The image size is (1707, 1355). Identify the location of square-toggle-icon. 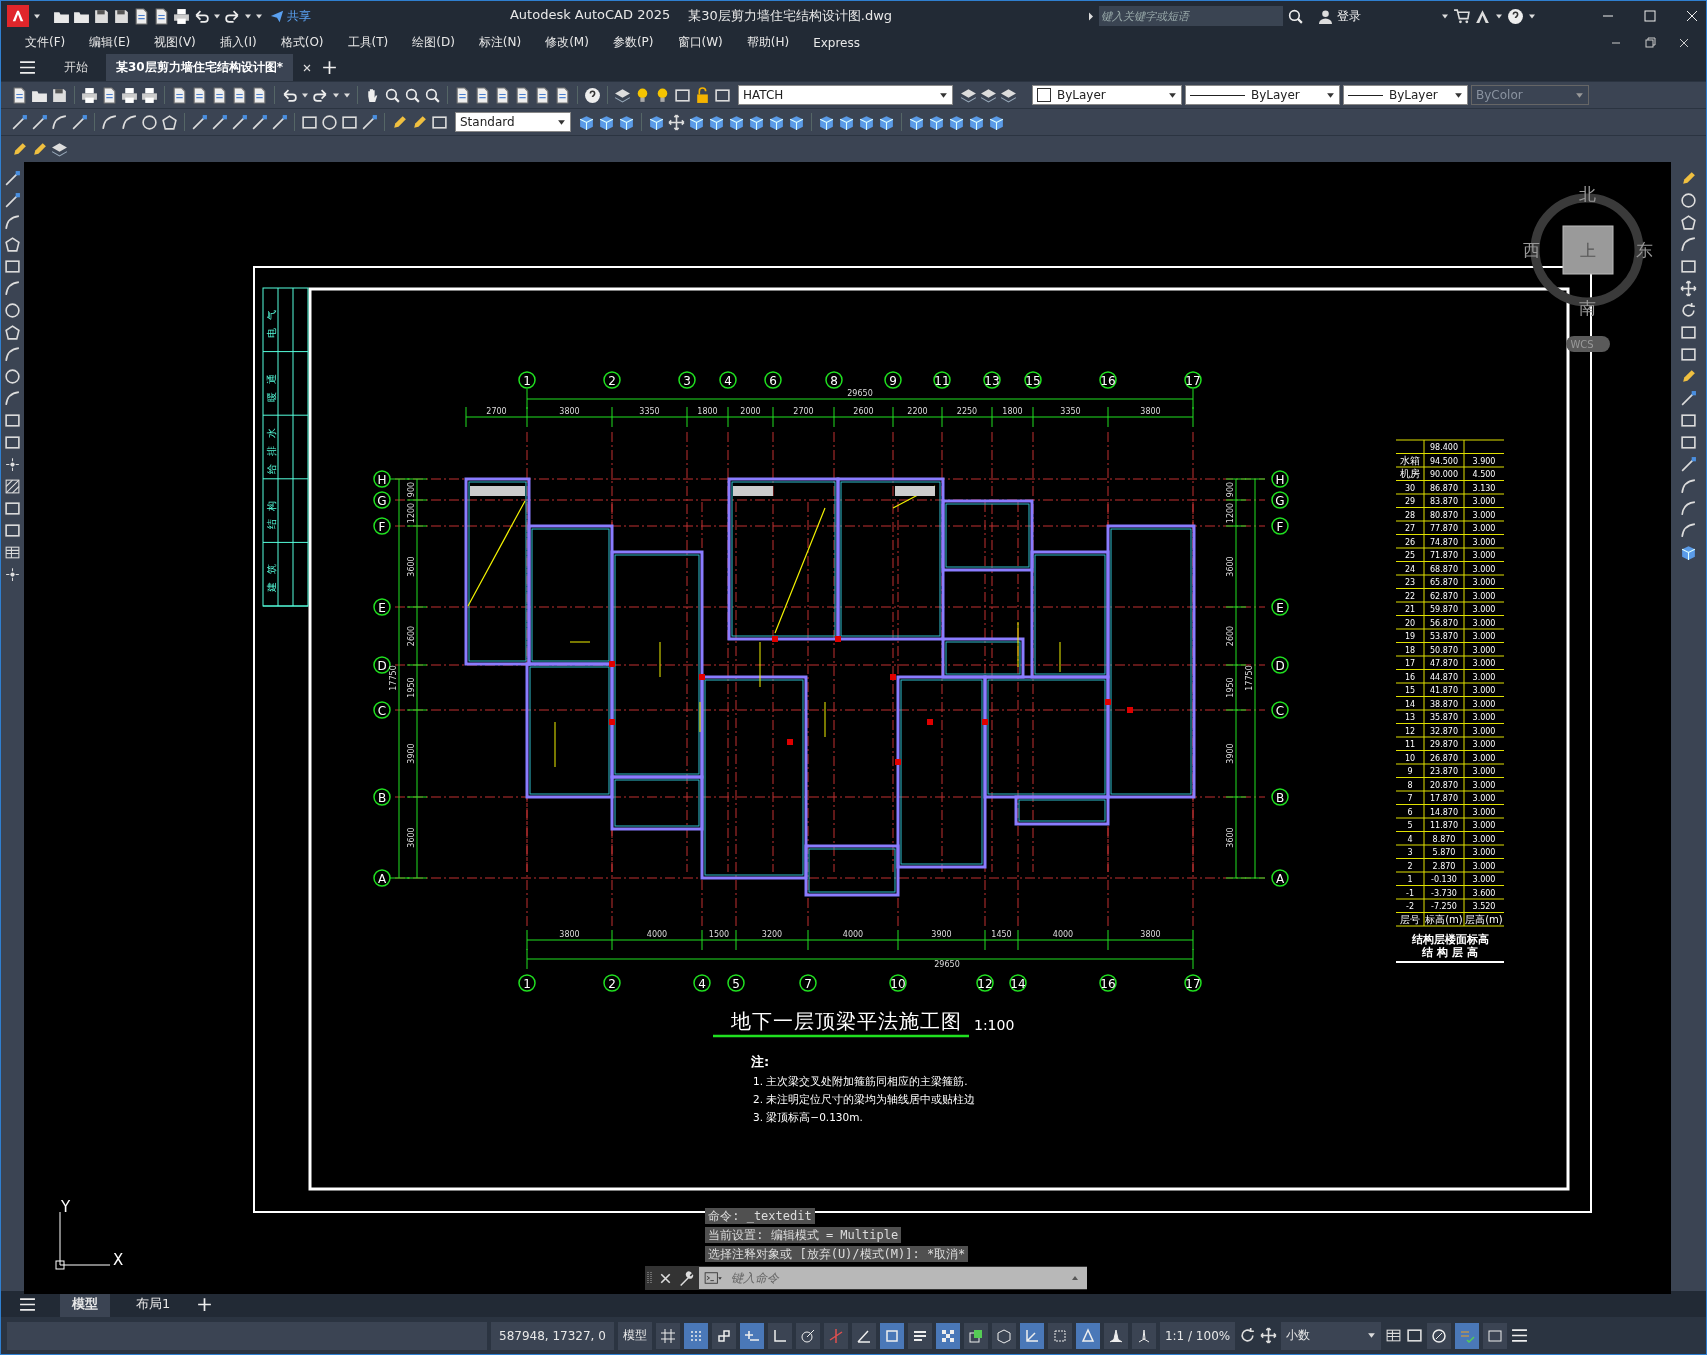
(891, 1335).